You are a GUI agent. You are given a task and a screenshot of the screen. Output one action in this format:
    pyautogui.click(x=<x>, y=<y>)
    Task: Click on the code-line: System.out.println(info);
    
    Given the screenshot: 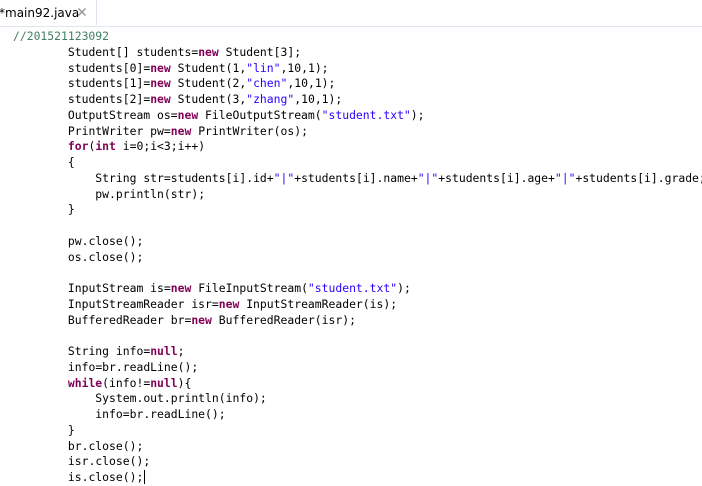 What is the action you would take?
    pyautogui.click(x=181, y=398)
    